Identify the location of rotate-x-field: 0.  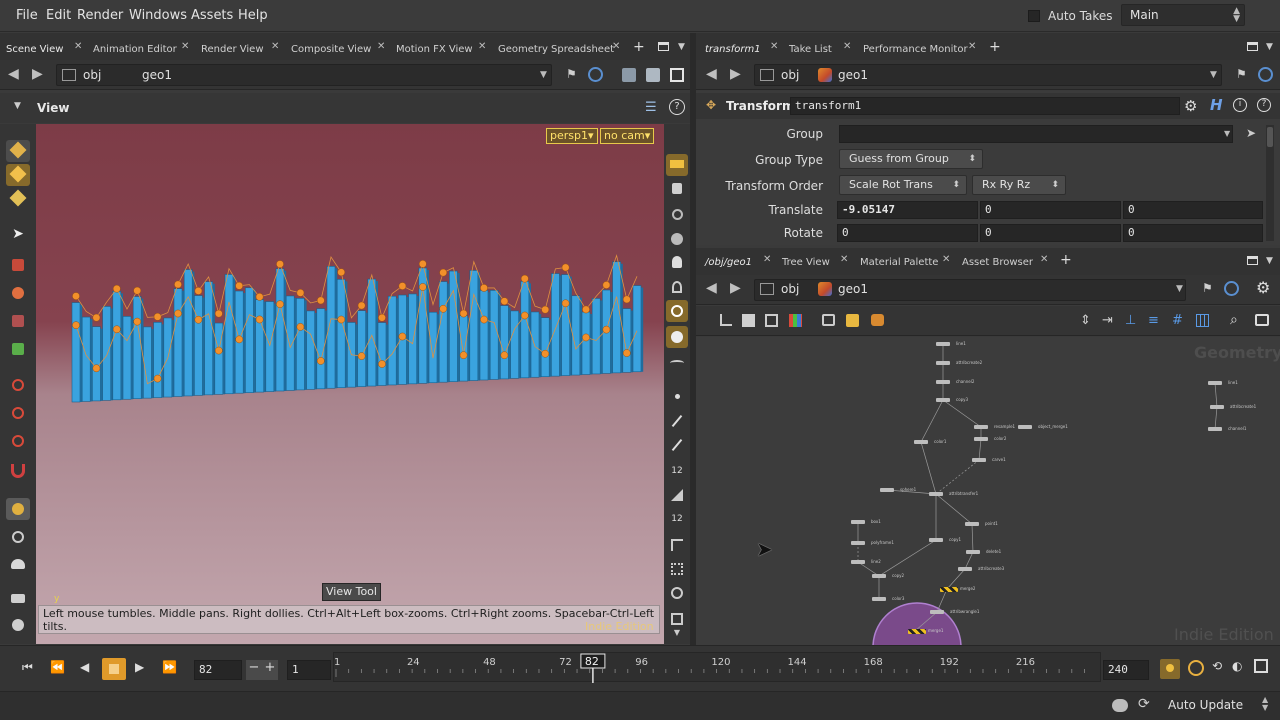
(907, 233).